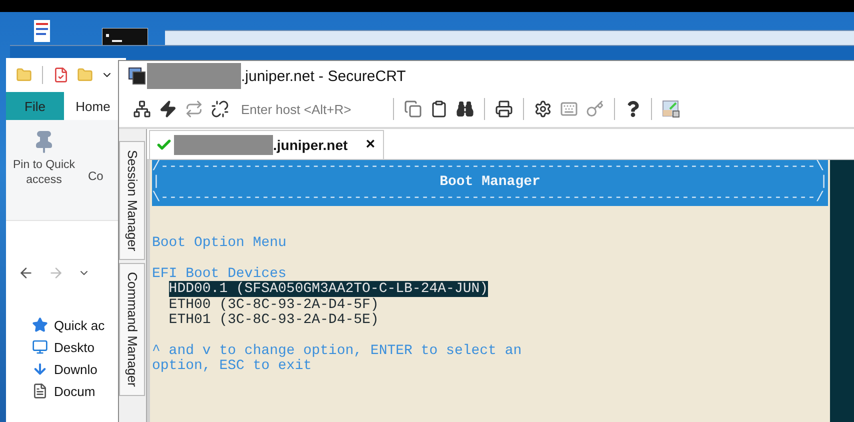  Describe the element at coordinates (132, 200) in the screenshot. I see `side-tab: Session Manager` at that location.